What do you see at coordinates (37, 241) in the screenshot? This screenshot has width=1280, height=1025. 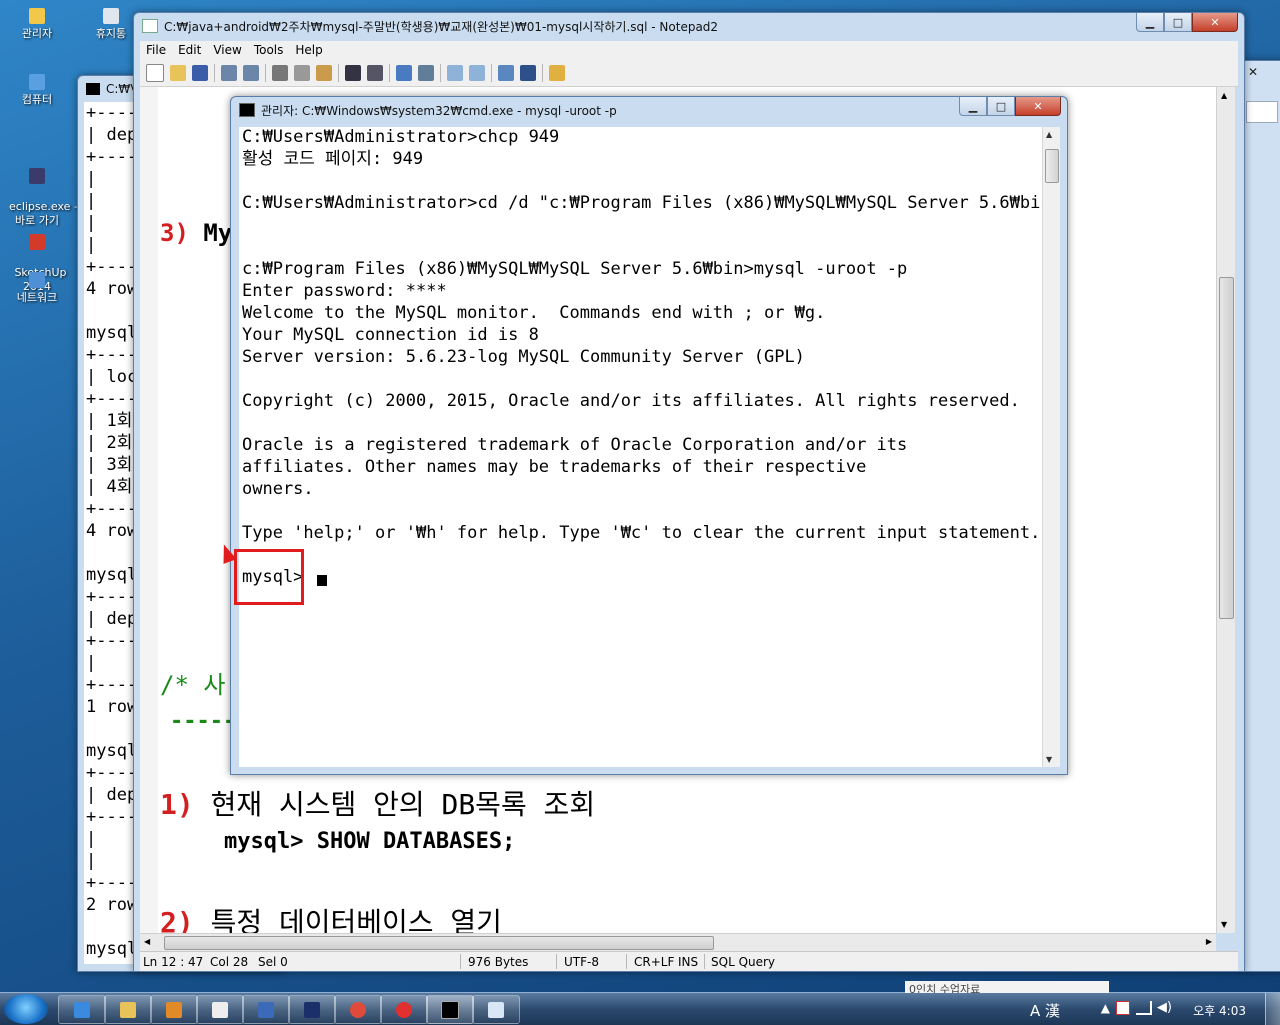 I see `sketchup-icon` at bounding box center [37, 241].